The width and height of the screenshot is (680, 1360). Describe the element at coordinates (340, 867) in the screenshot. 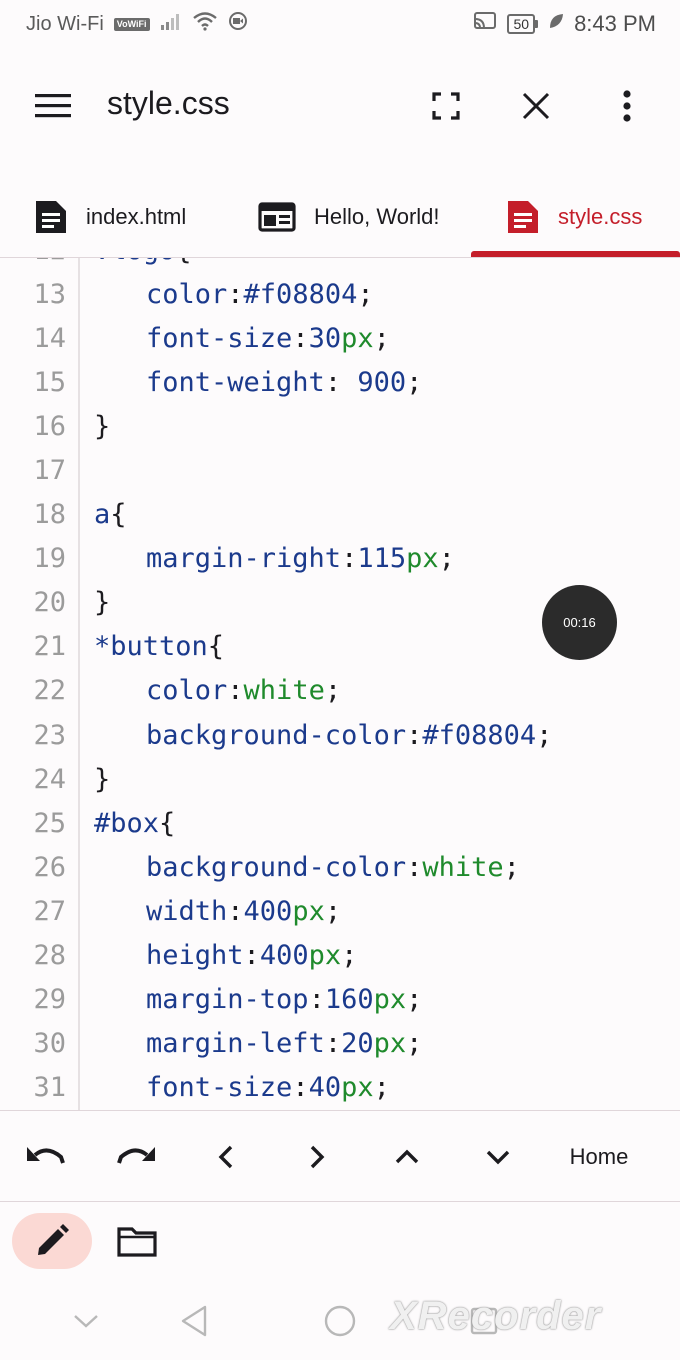

I see `code-line: 26 background-color:white;` at that location.